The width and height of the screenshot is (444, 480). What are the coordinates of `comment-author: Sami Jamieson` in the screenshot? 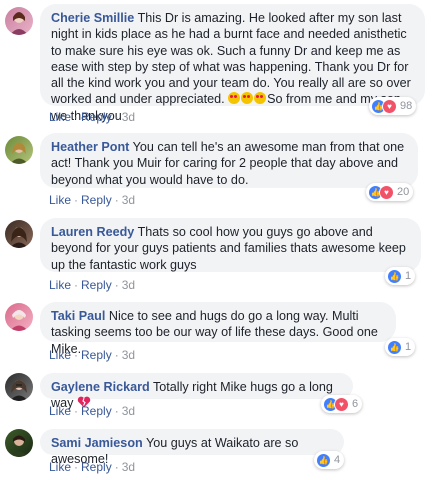 It's located at (97, 443).